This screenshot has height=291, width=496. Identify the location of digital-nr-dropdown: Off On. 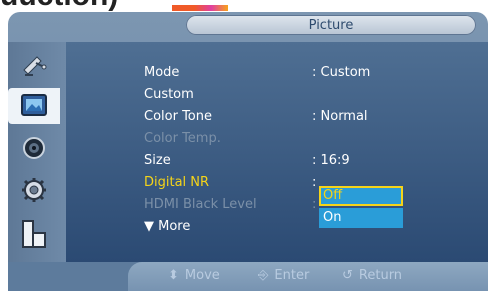
(361, 208).